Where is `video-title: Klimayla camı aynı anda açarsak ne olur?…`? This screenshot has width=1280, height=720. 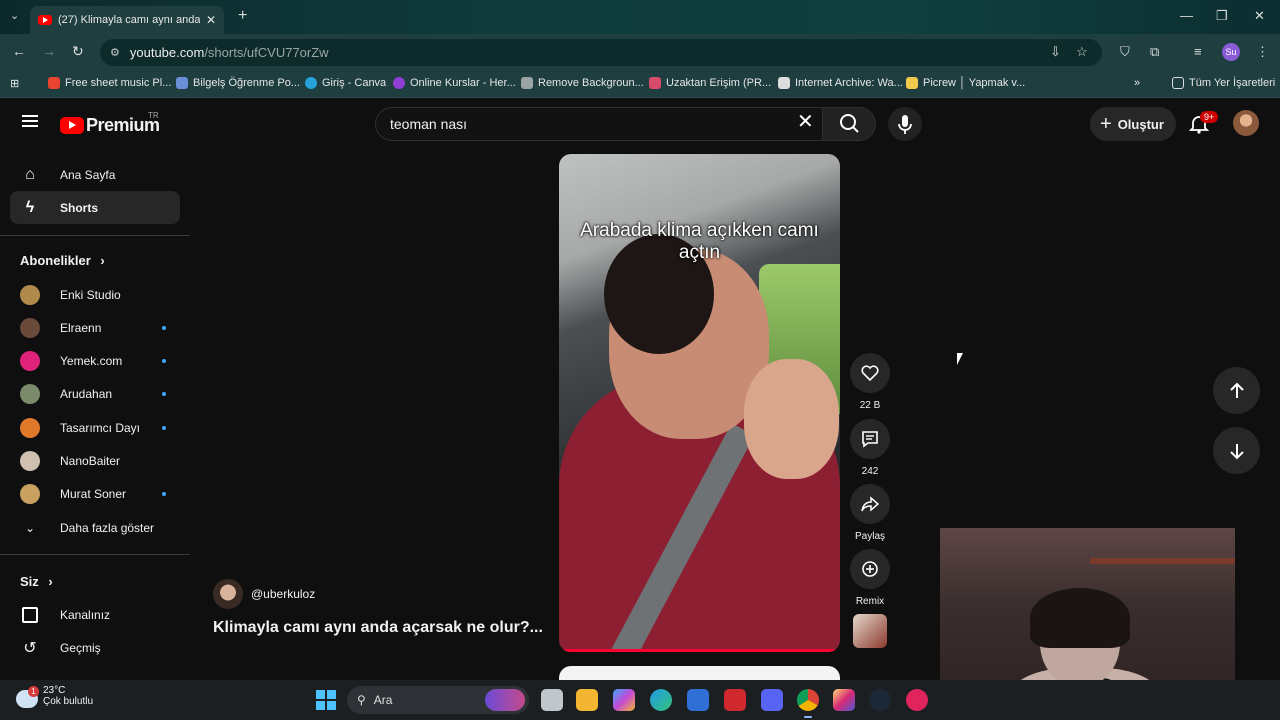
video-title: Klimayla camı aynı anda açarsak ne olur?… is located at coordinates (378, 628).